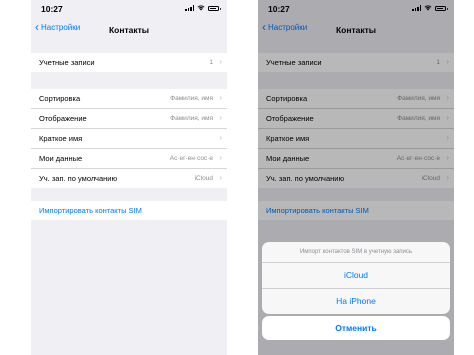  Describe the element at coordinates (90, 210) in the screenshot. I see `import-sim-link: Импортировать контакты SIM` at that location.